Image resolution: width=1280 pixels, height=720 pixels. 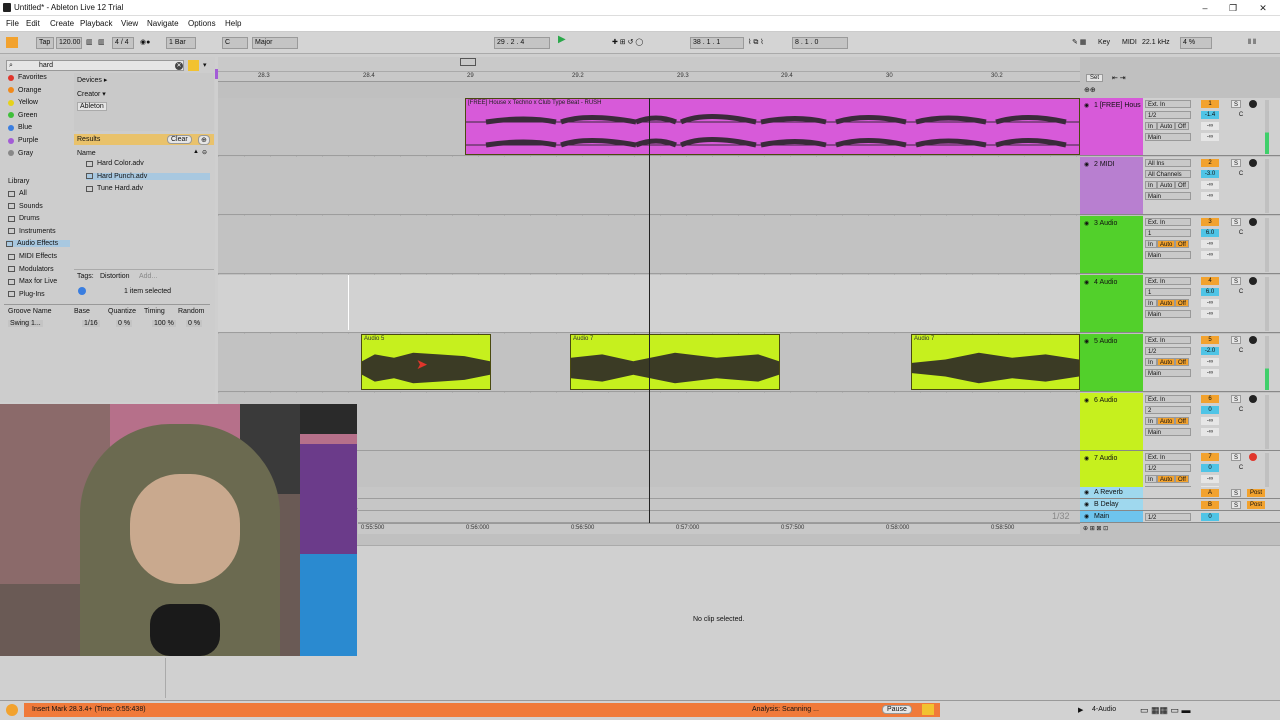 I want to click on results-options-icon: ⊕, so click(x=204, y=140).